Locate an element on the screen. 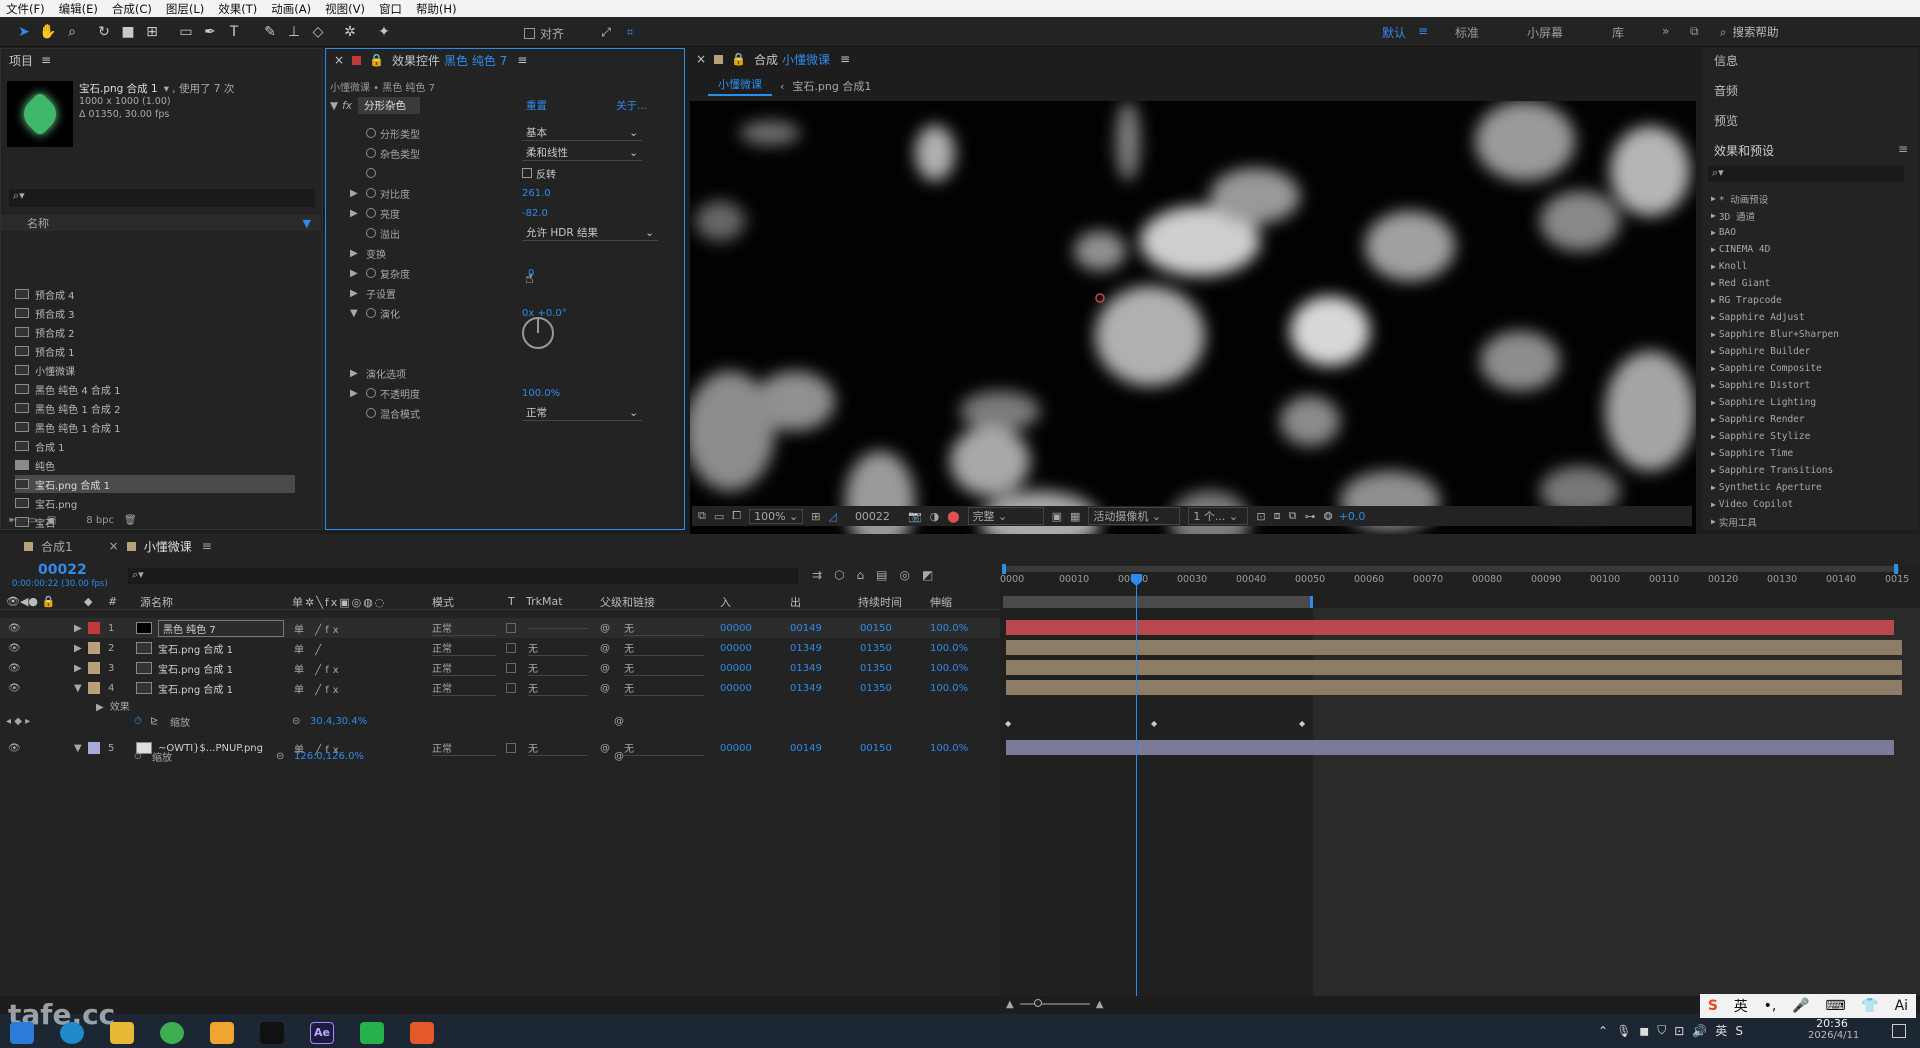 The height and width of the screenshot is (1048, 1920). effects-subgroup: ▶ 效果 is located at coordinates (113, 705).